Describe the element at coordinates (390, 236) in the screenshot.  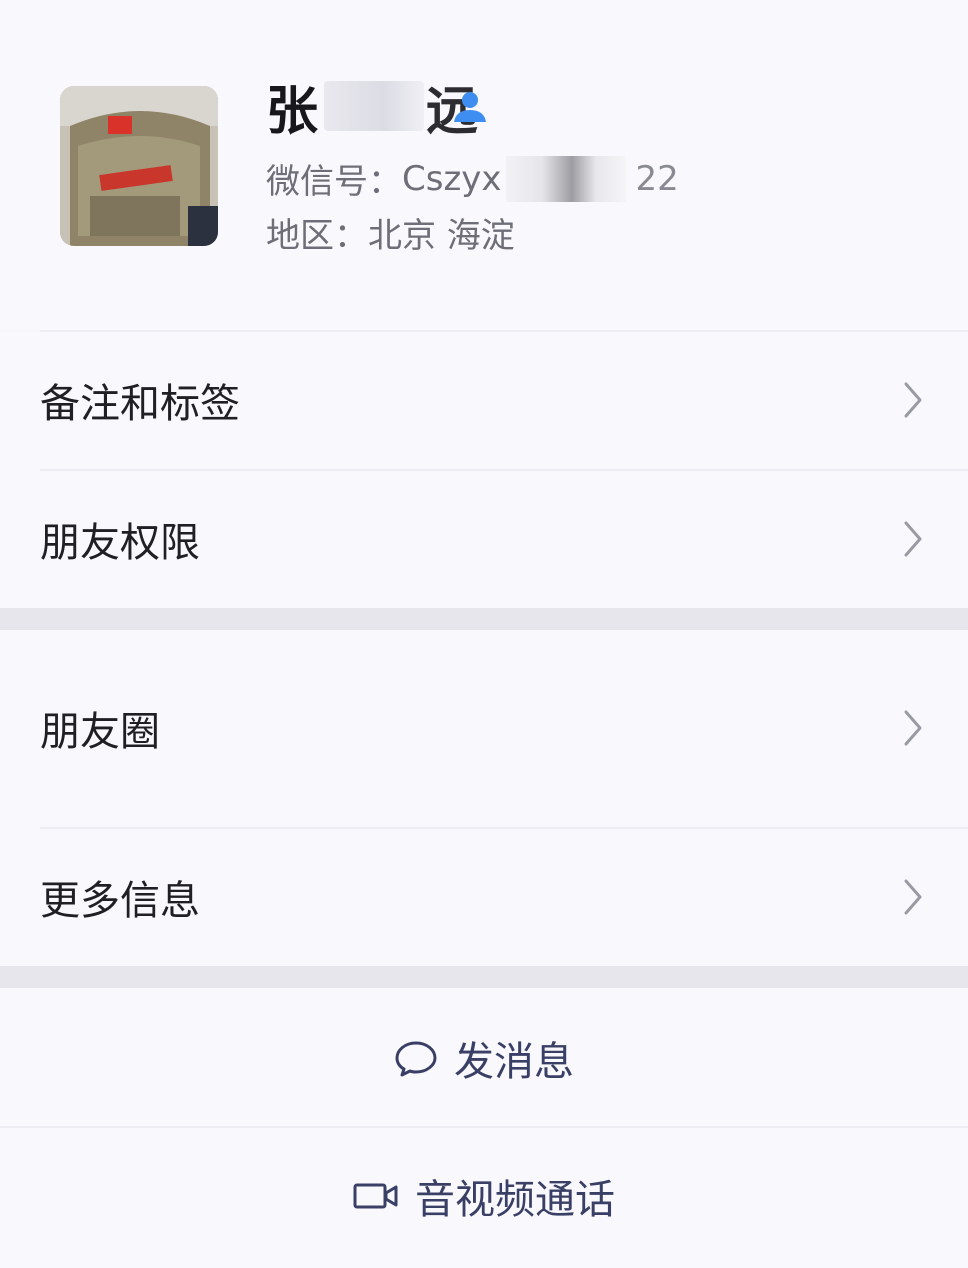
I see `region: 地区：北京 海淀` at that location.